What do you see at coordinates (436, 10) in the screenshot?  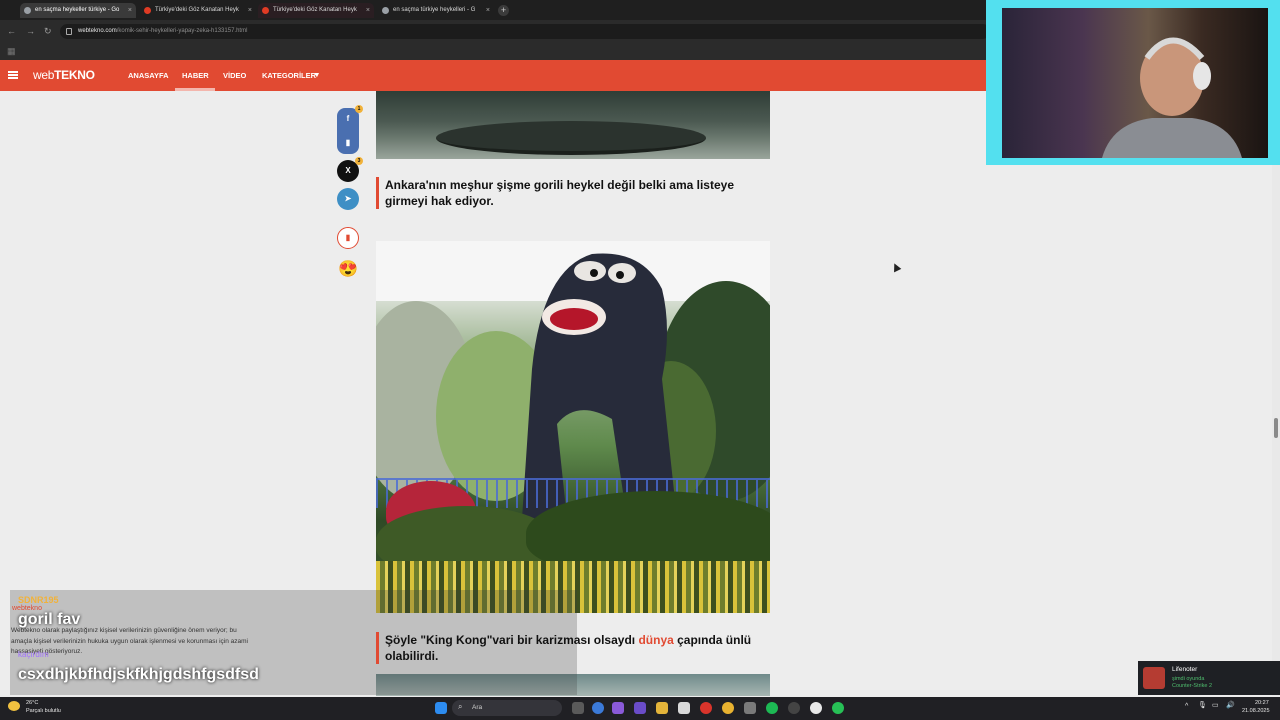 I see `browser-tab: en saçma türkiye heykelleri - G ×` at bounding box center [436, 10].